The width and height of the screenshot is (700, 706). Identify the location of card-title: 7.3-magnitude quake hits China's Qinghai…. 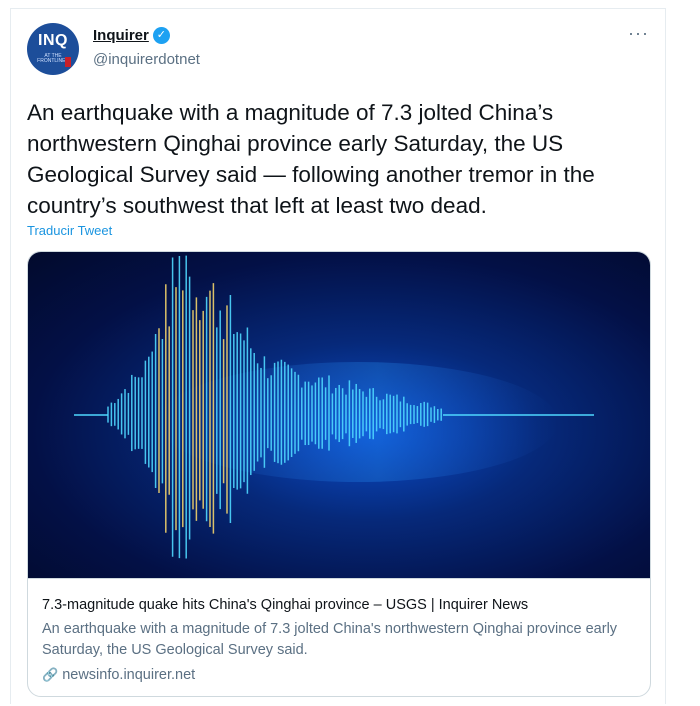
(285, 605).